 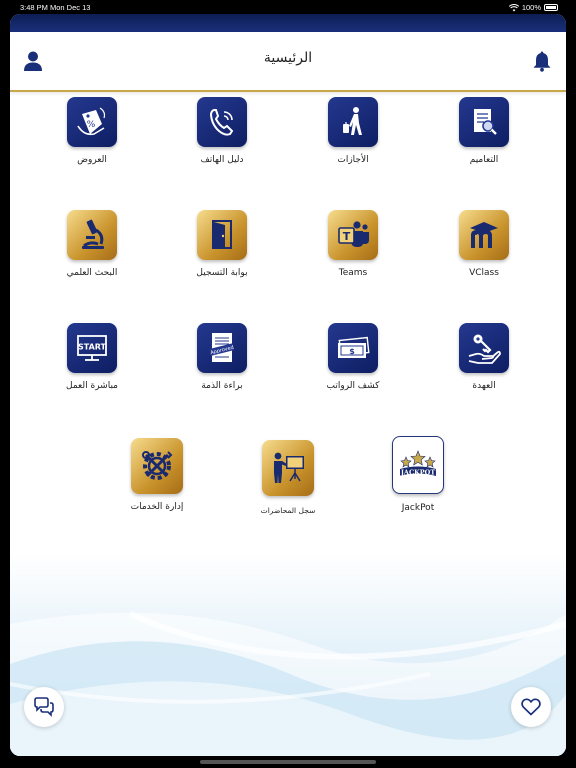 What do you see at coordinates (157, 507) in the screenshot?
I see `tile-label: إدارة الخدمات` at bounding box center [157, 507].